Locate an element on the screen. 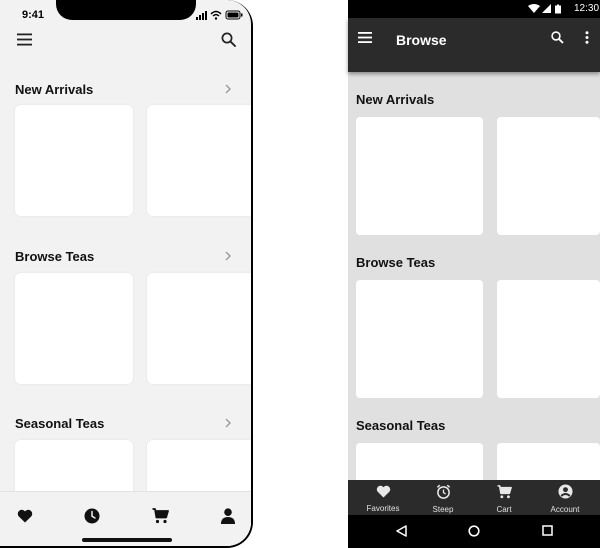 The image size is (600, 548). person-icon is located at coordinates (228, 516).